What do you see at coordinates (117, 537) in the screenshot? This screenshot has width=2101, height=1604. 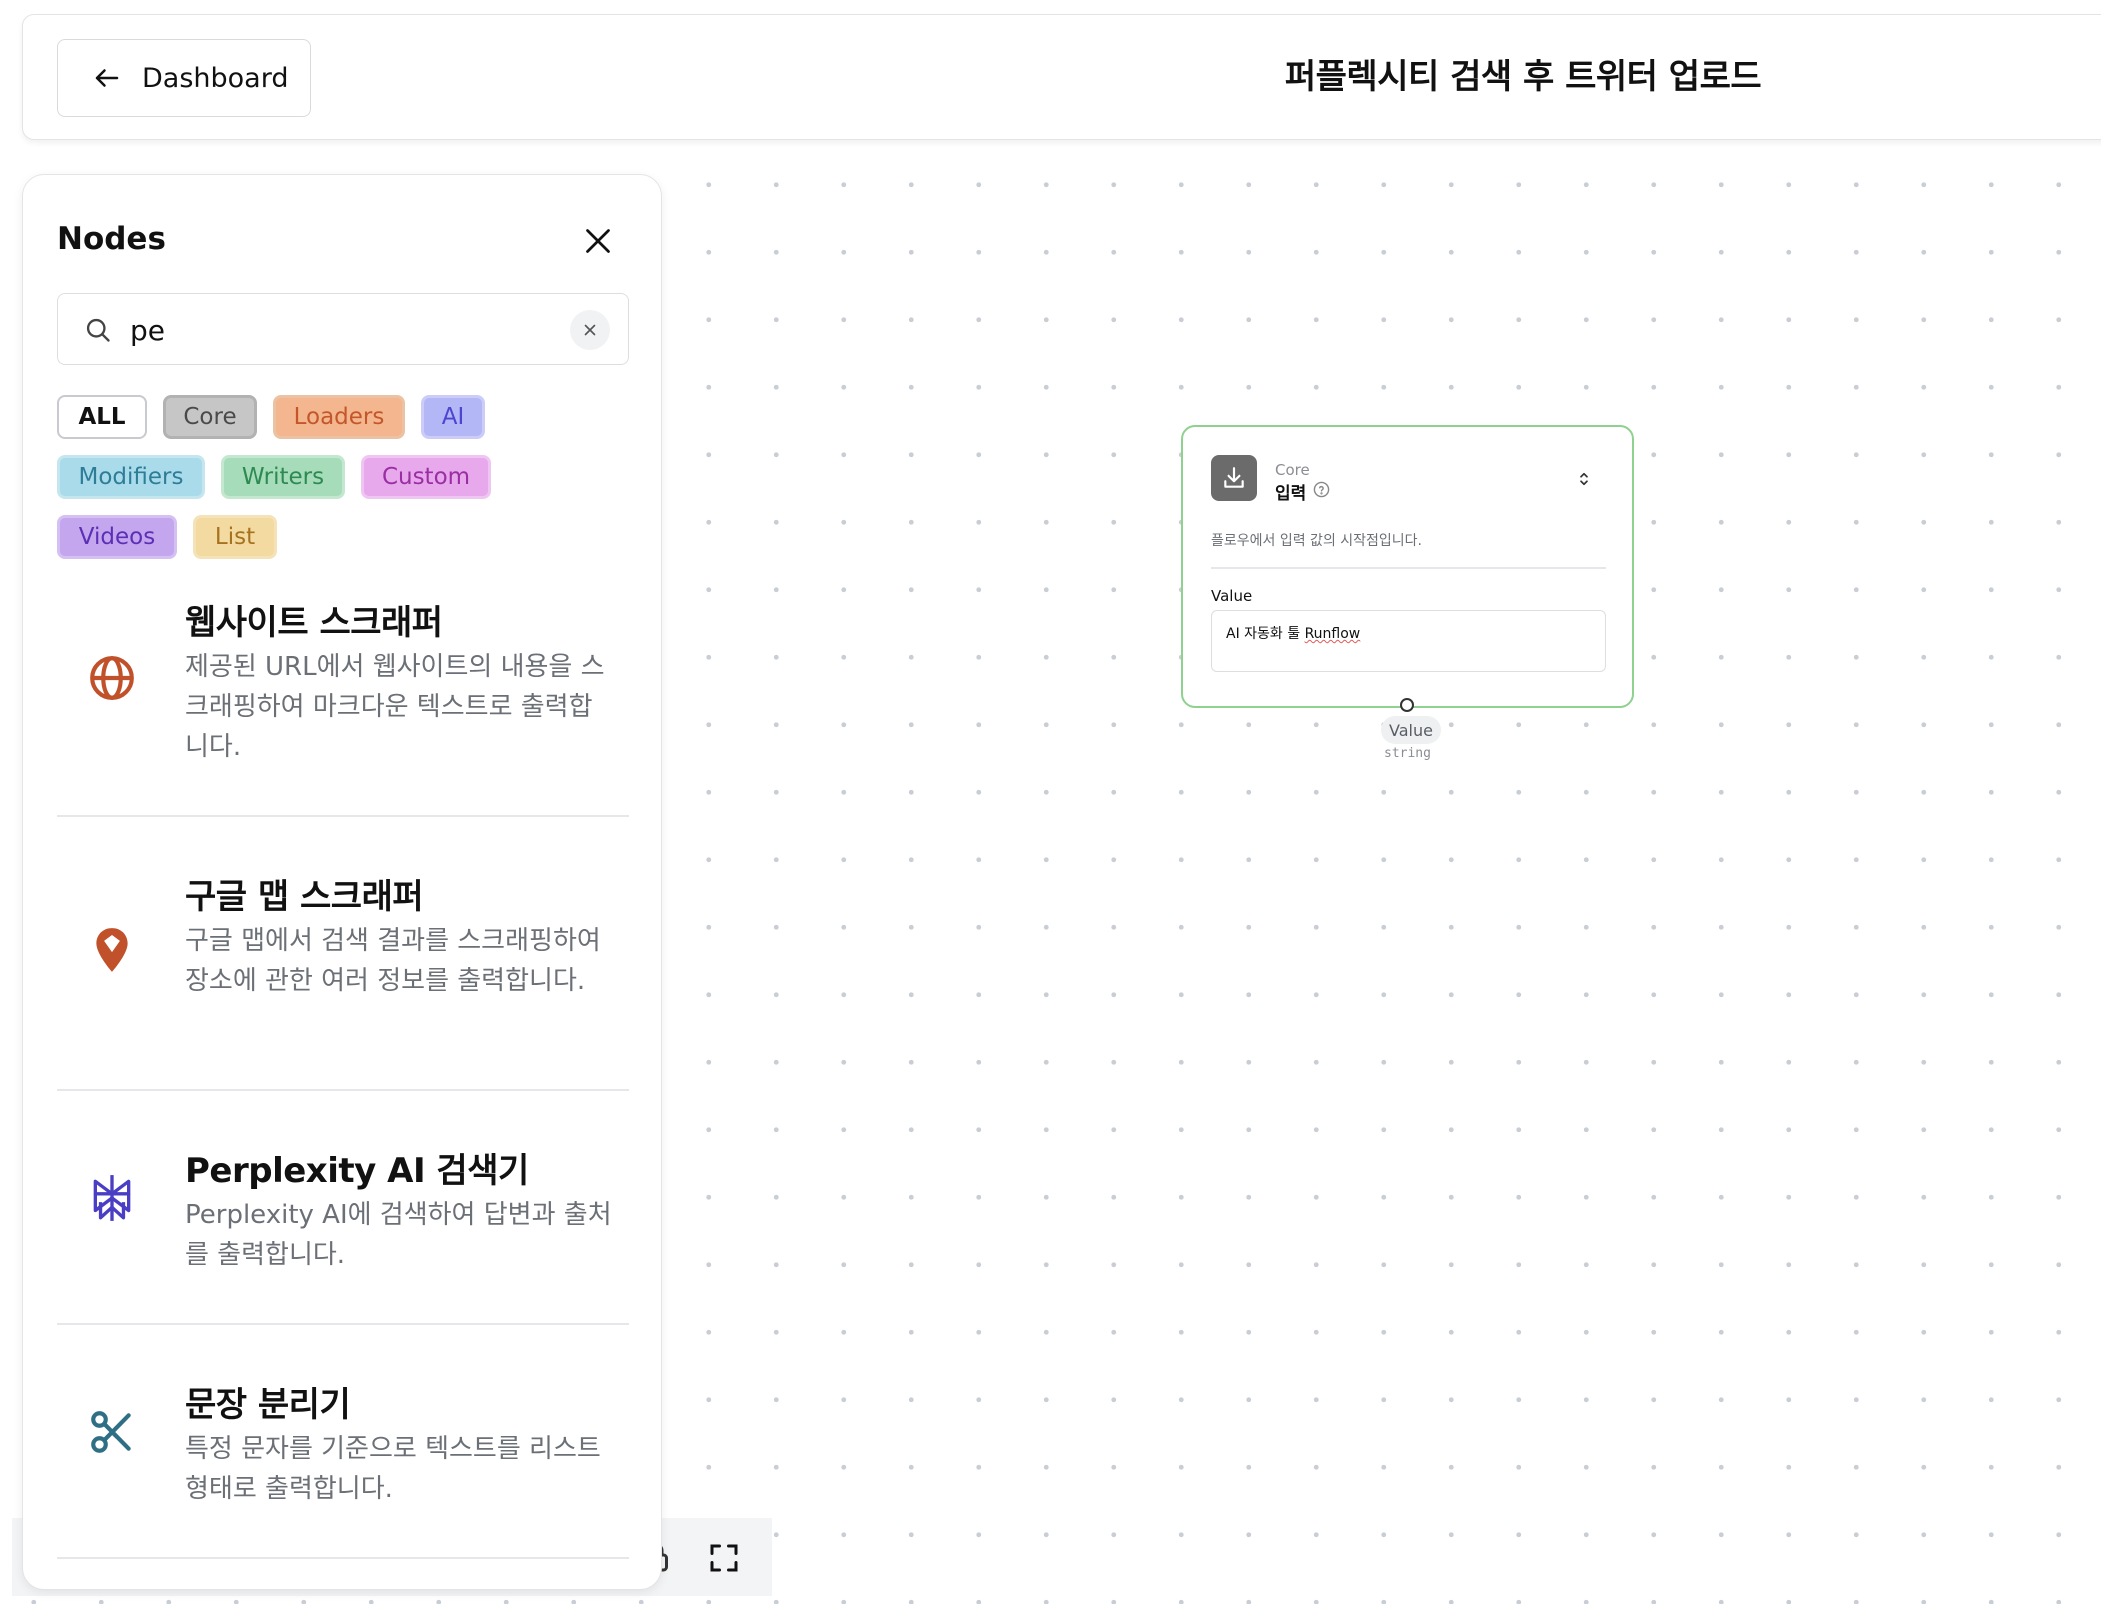 I see `filter-videos: Videos` at bounding box center [117, 537].